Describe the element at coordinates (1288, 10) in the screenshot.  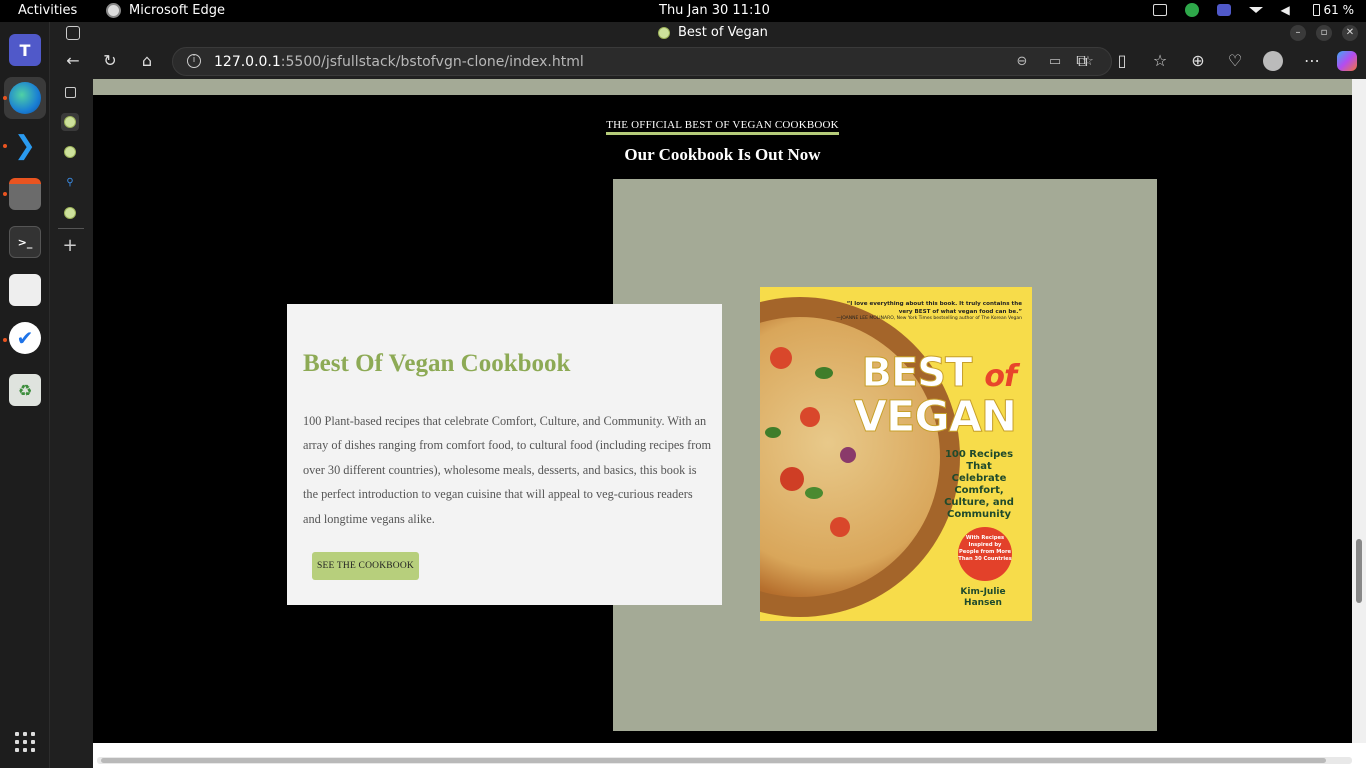
I see `volume-icon: ◀` at that location.